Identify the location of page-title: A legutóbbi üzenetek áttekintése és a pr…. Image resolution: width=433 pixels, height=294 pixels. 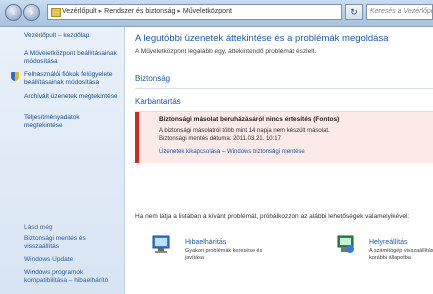
(262, 38).